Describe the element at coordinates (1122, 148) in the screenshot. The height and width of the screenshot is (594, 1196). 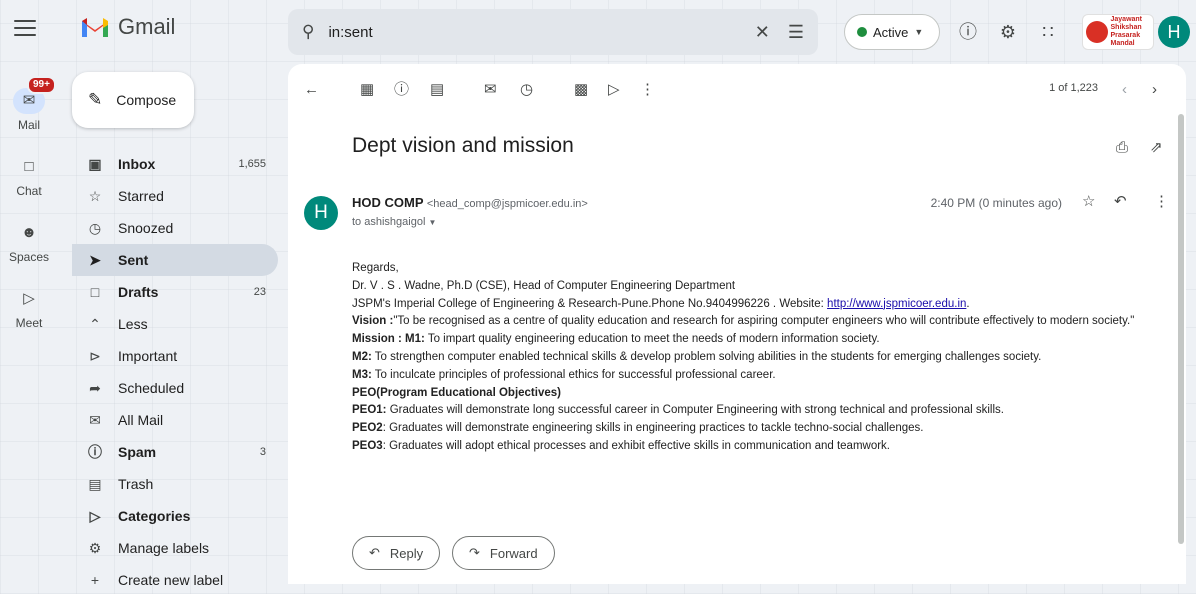
I see `print-icon: ⎙` at that location.